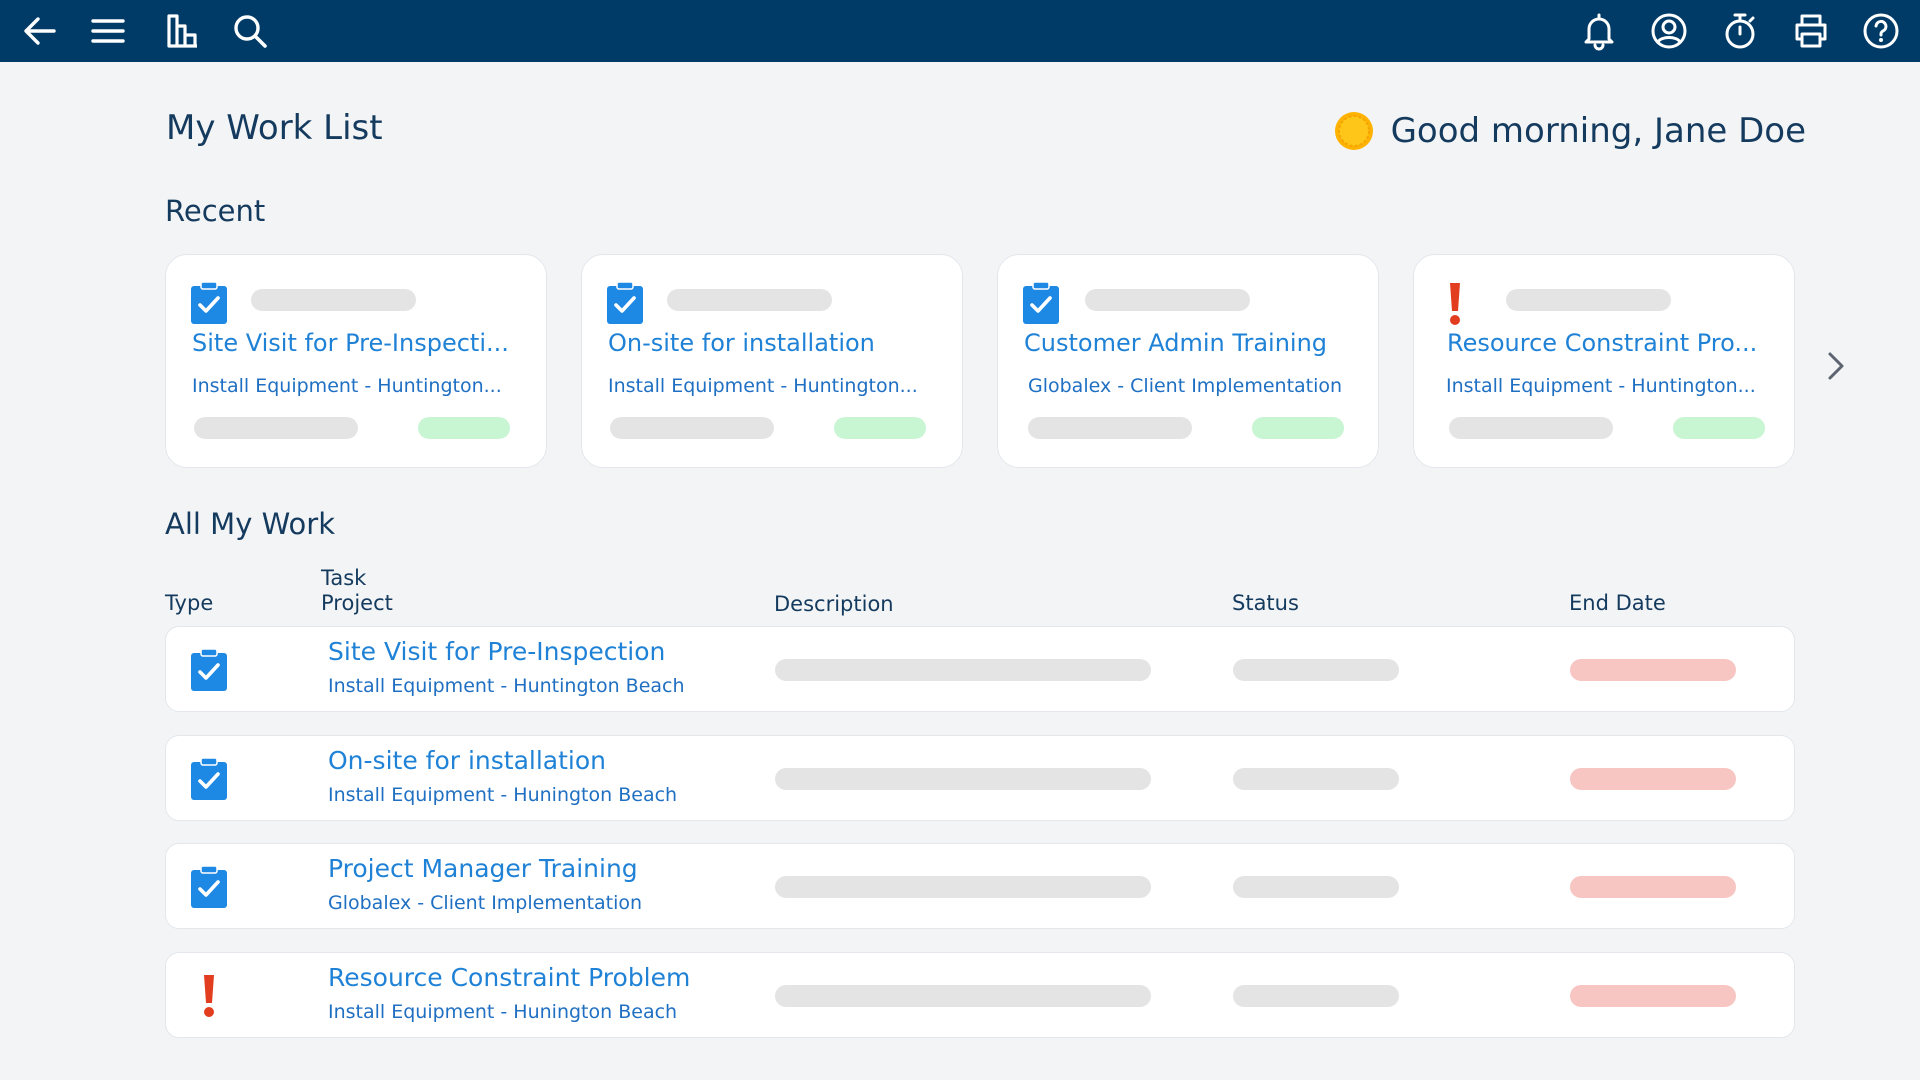 This screenshot has width=1920, height=1080. I want to click on timer-icon, so click(1740, 31).